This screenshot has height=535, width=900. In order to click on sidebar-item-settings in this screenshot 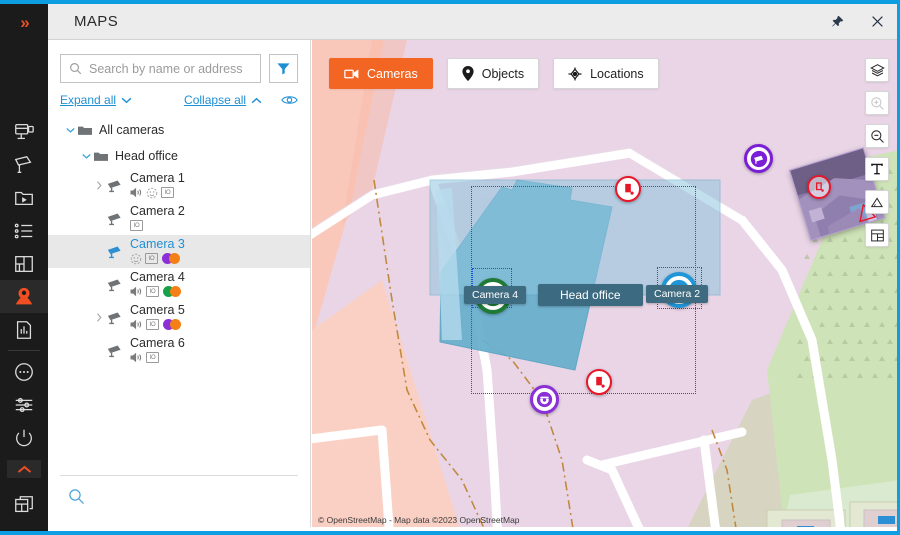, I will do `click(24, 404)`.